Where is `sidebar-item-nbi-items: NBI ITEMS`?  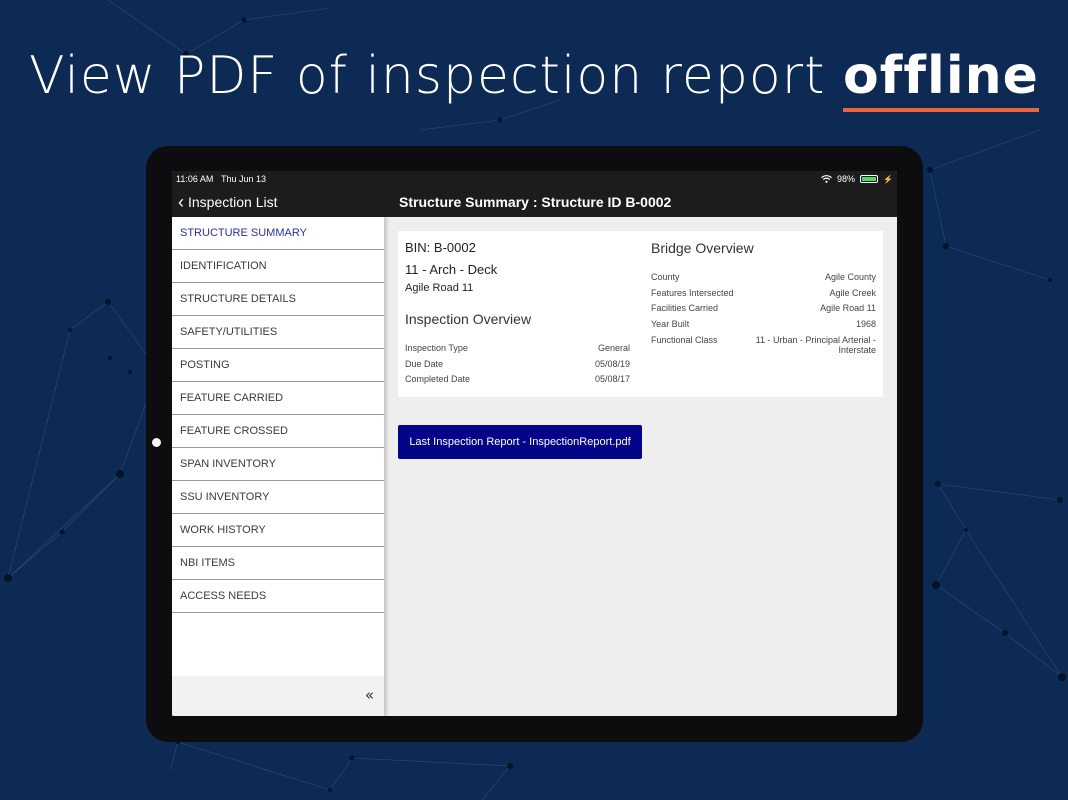 sidebar-item-nbi-items: NBI ITEMS is located at coordinates (278, 563).